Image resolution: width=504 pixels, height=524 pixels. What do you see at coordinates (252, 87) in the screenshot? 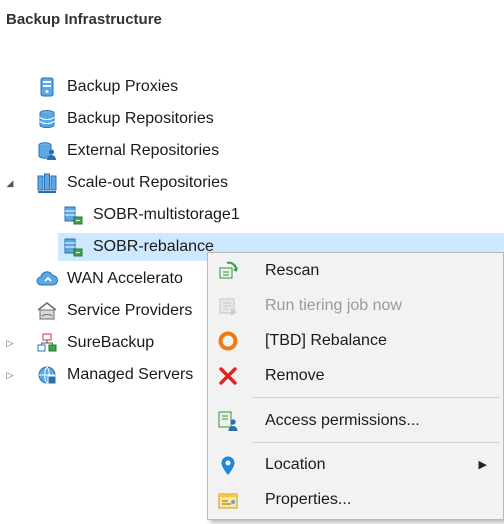
I see `tree-item-backup-proxies: Backup Proxies` at bounding box center [252, 87].